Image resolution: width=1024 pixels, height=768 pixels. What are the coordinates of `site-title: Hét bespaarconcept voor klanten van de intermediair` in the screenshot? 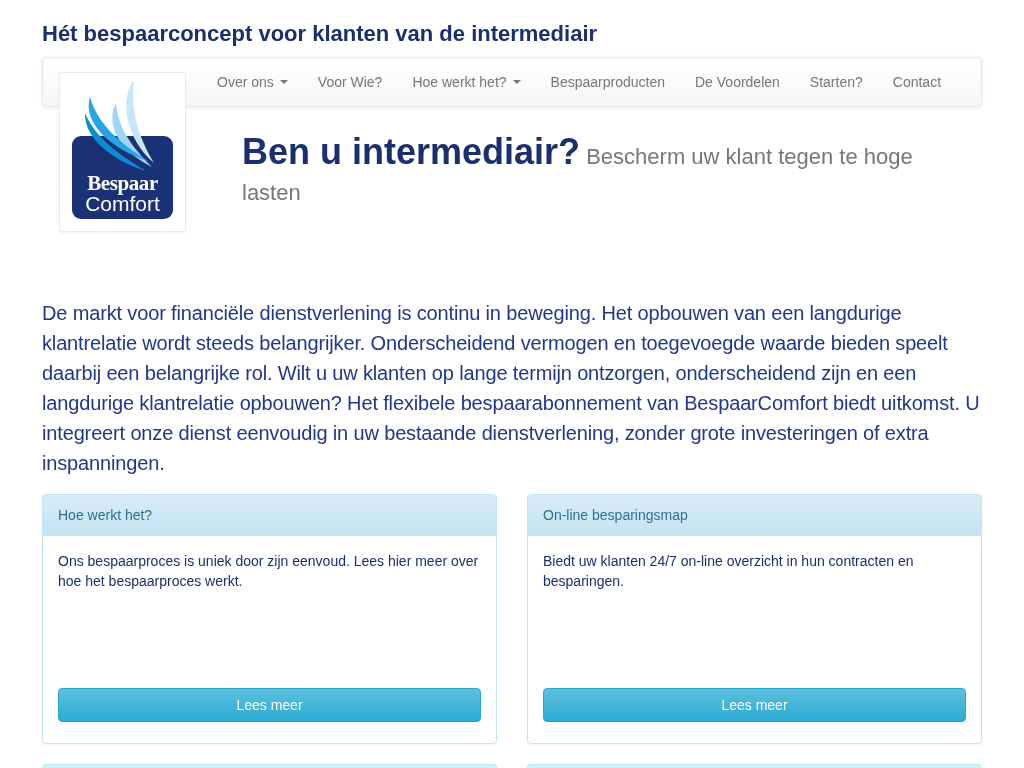 It's located at (320, 34).